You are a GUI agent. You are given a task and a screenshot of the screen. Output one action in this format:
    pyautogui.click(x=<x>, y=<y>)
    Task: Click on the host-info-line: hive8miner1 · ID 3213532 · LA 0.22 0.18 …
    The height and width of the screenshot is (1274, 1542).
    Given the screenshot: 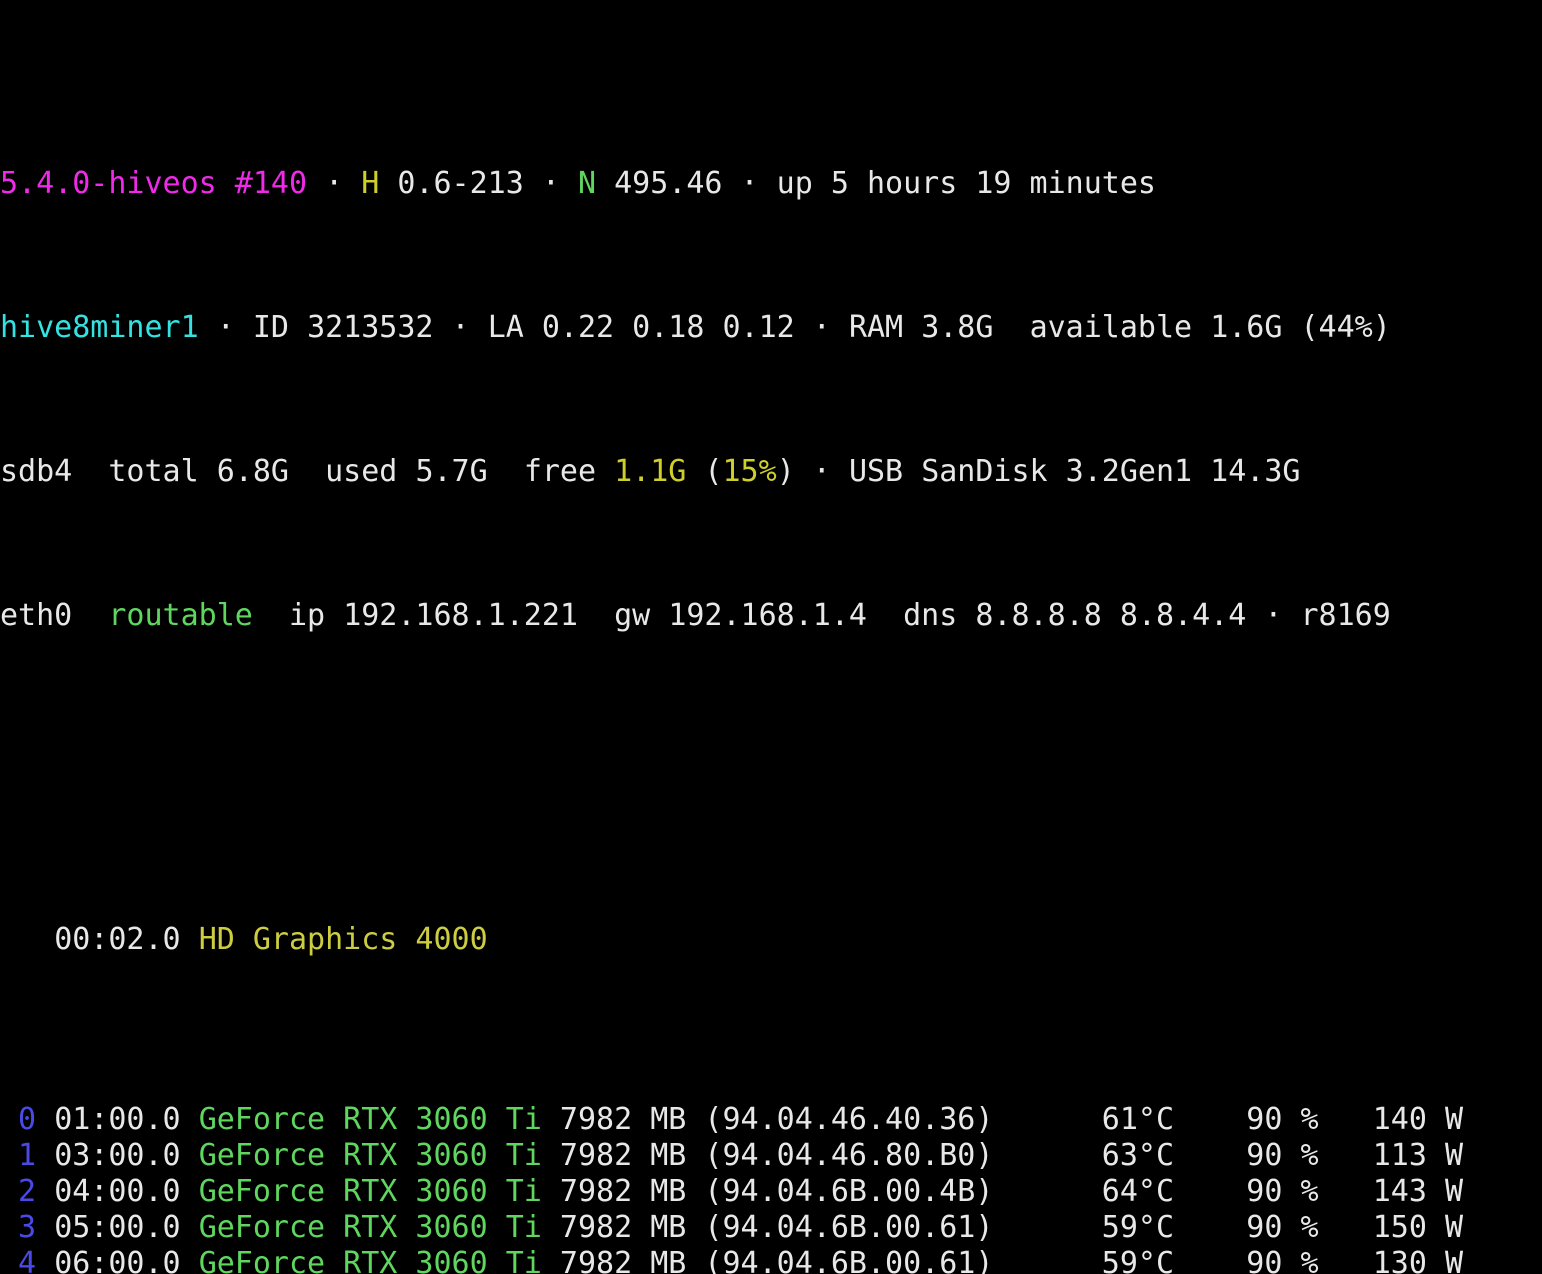 What is the action you would take?
    pyautogui.click(x=771, y=328)
    